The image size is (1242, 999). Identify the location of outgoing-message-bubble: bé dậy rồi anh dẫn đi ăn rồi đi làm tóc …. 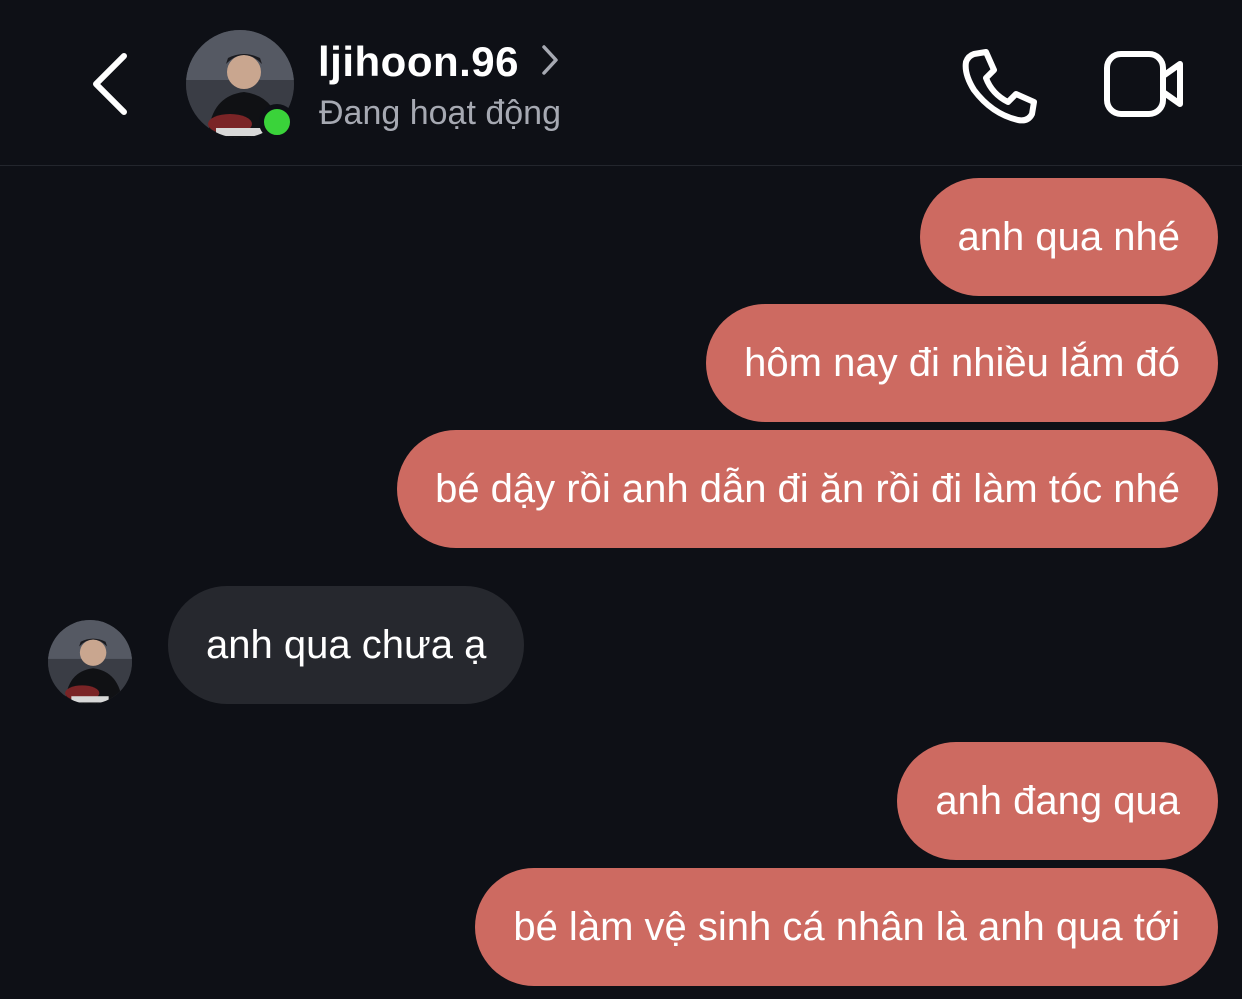
(807, 489).